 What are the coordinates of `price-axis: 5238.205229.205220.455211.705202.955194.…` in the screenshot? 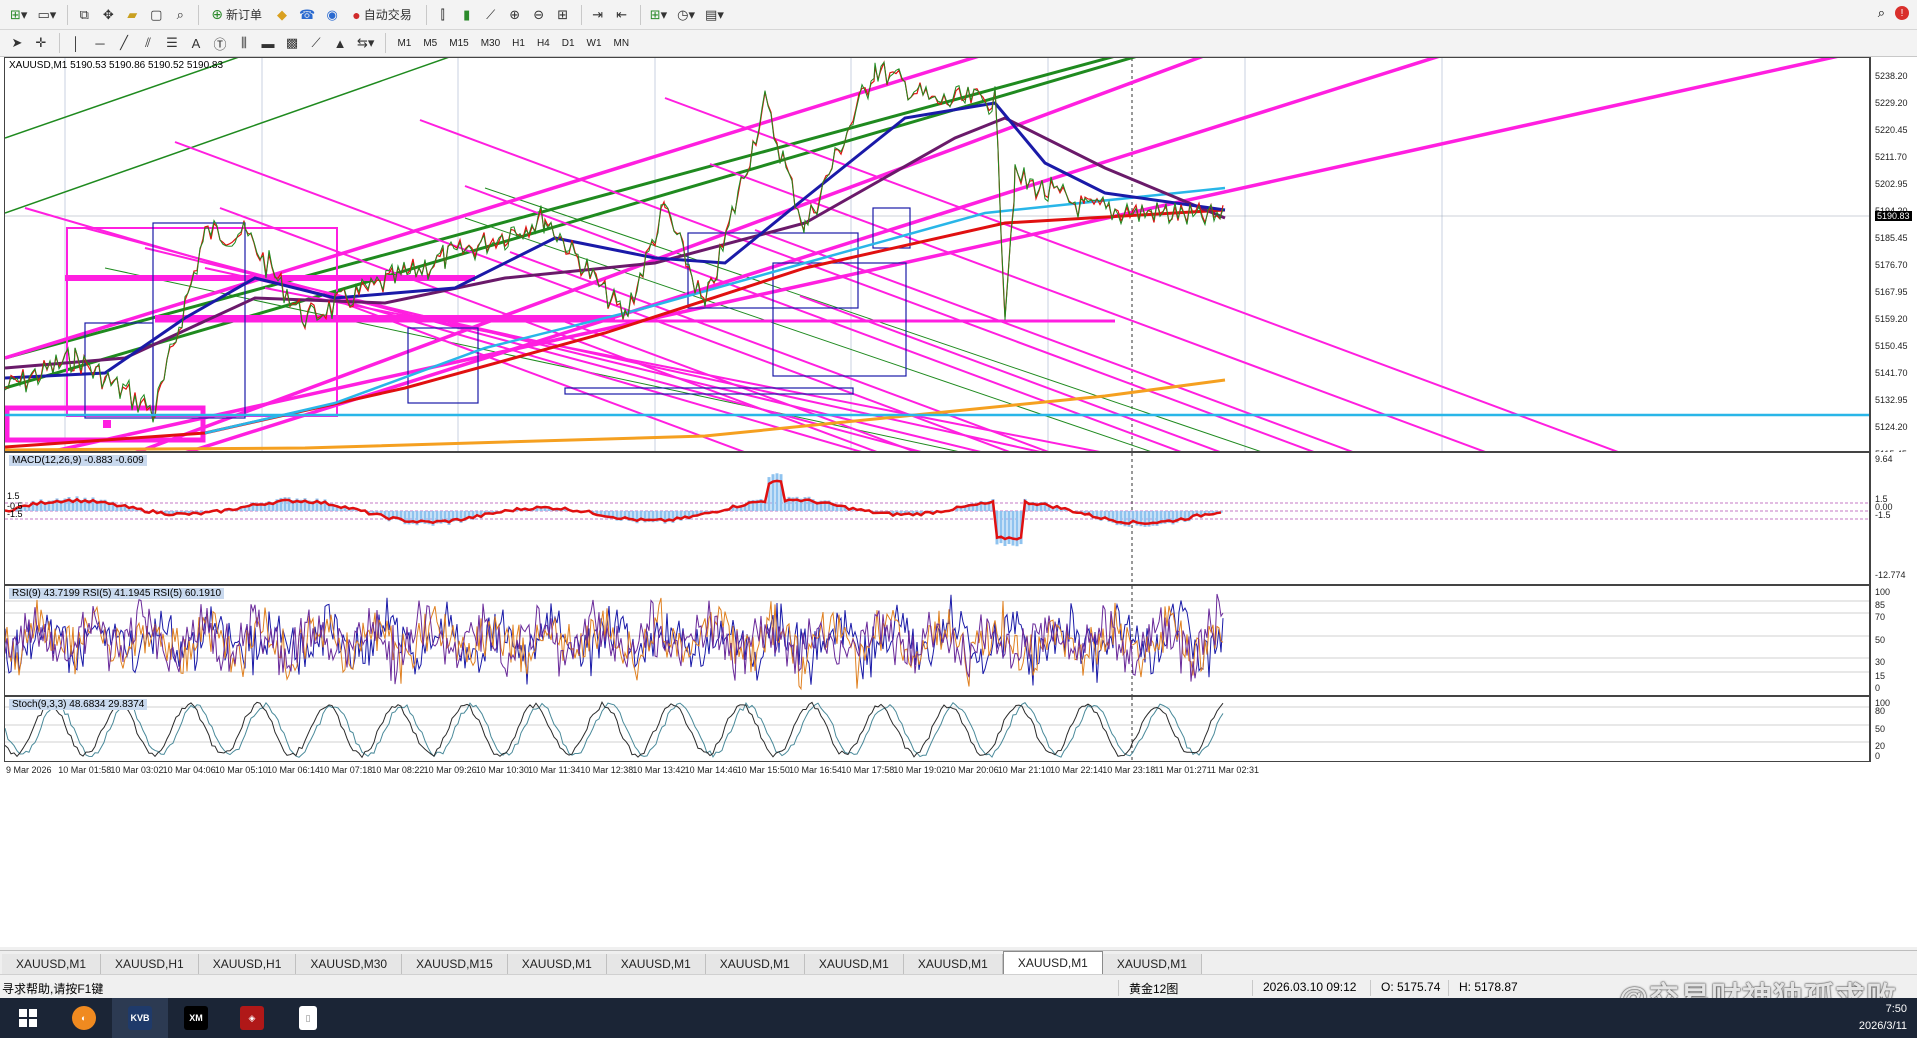 It's located at (1893, 258).